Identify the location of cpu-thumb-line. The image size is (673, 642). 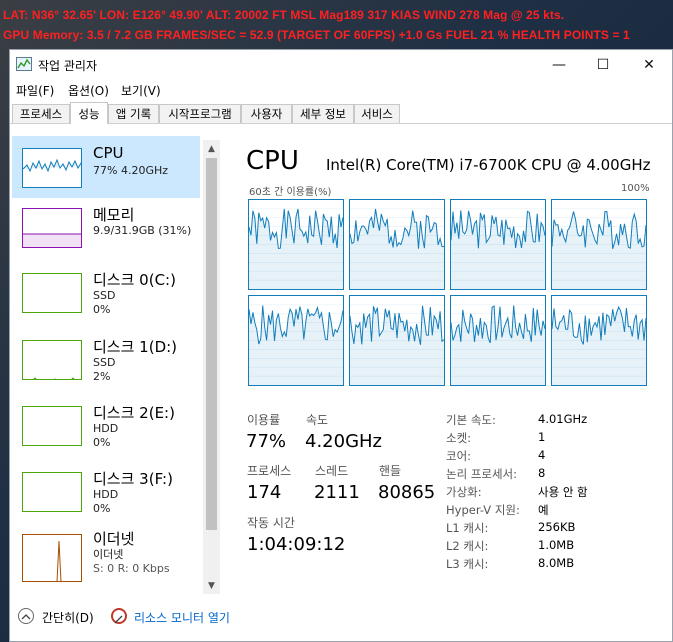
(52, 165).